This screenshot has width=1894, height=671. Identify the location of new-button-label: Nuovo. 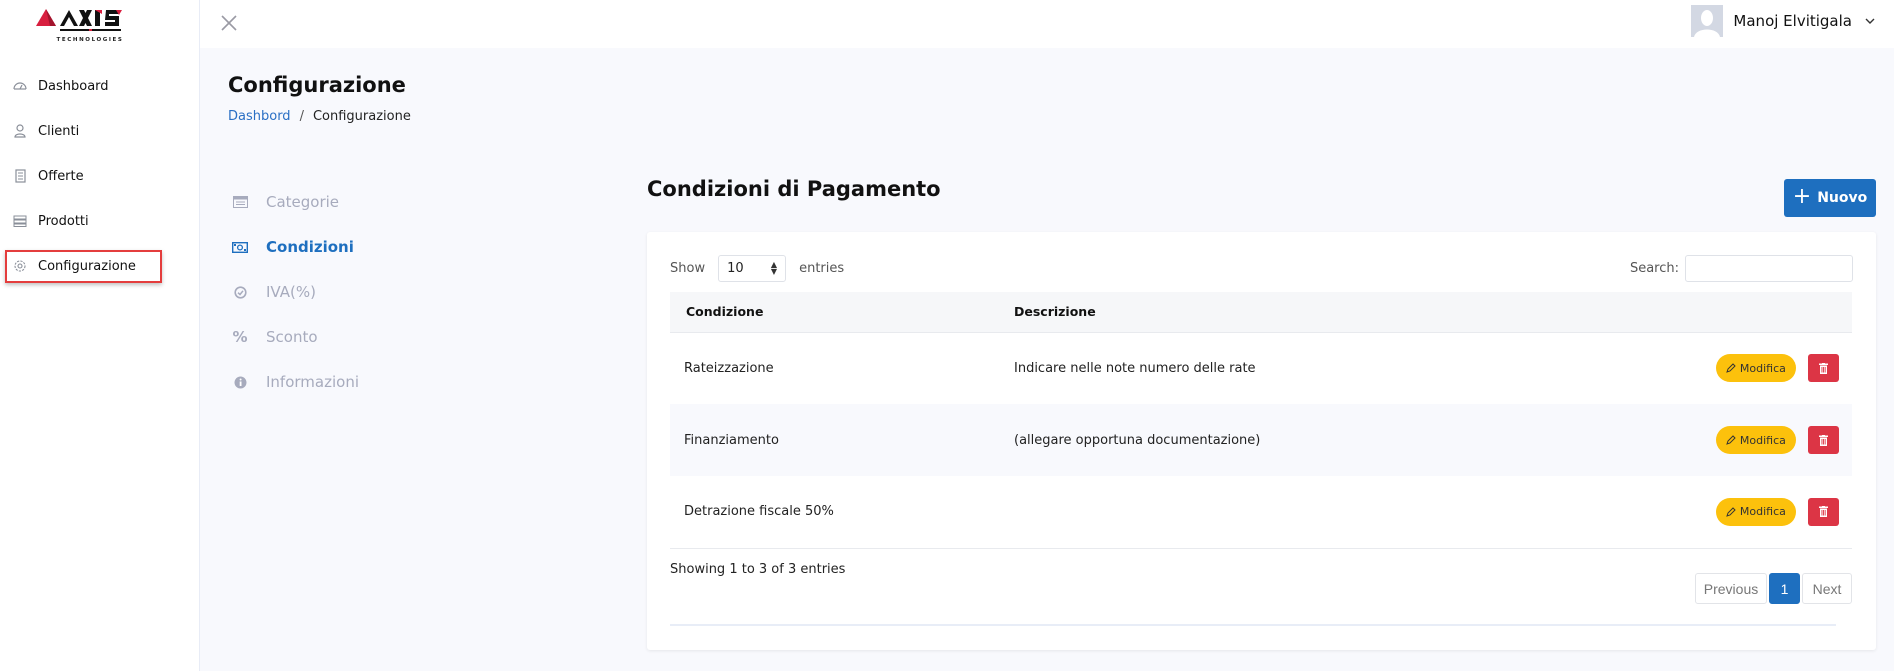
(1842, 198).